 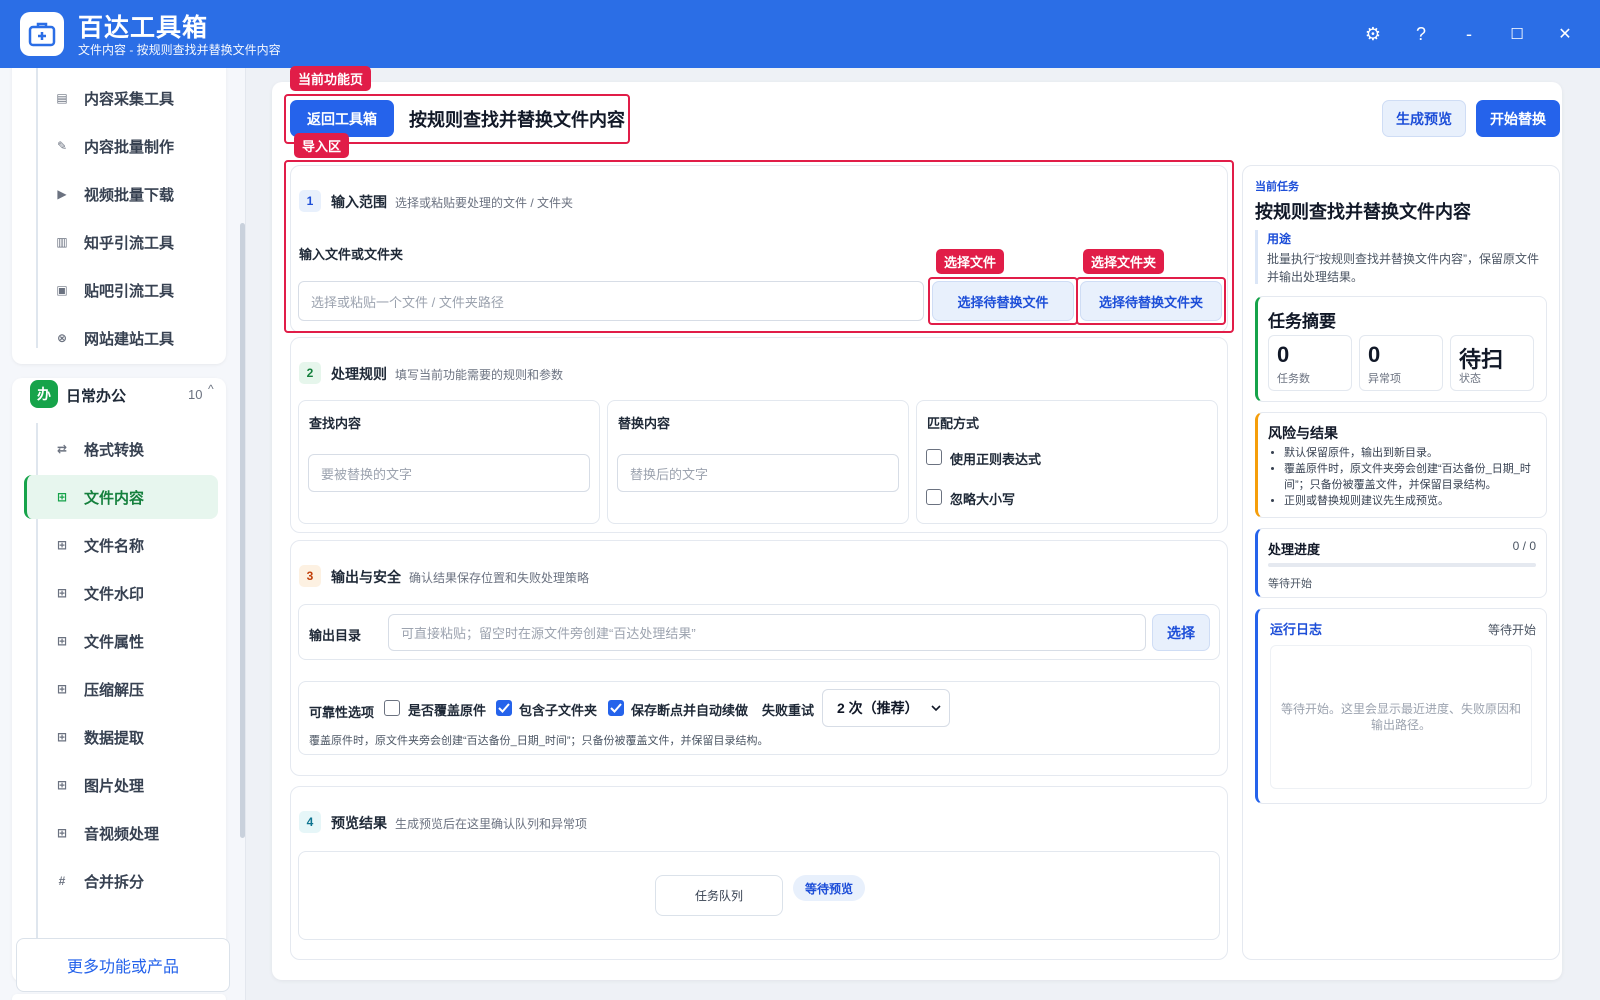 What do you see at coordinates (322, 145) in the screenshot?
I see `import-area-tag: 导入区` at bounding box center [322, 145].